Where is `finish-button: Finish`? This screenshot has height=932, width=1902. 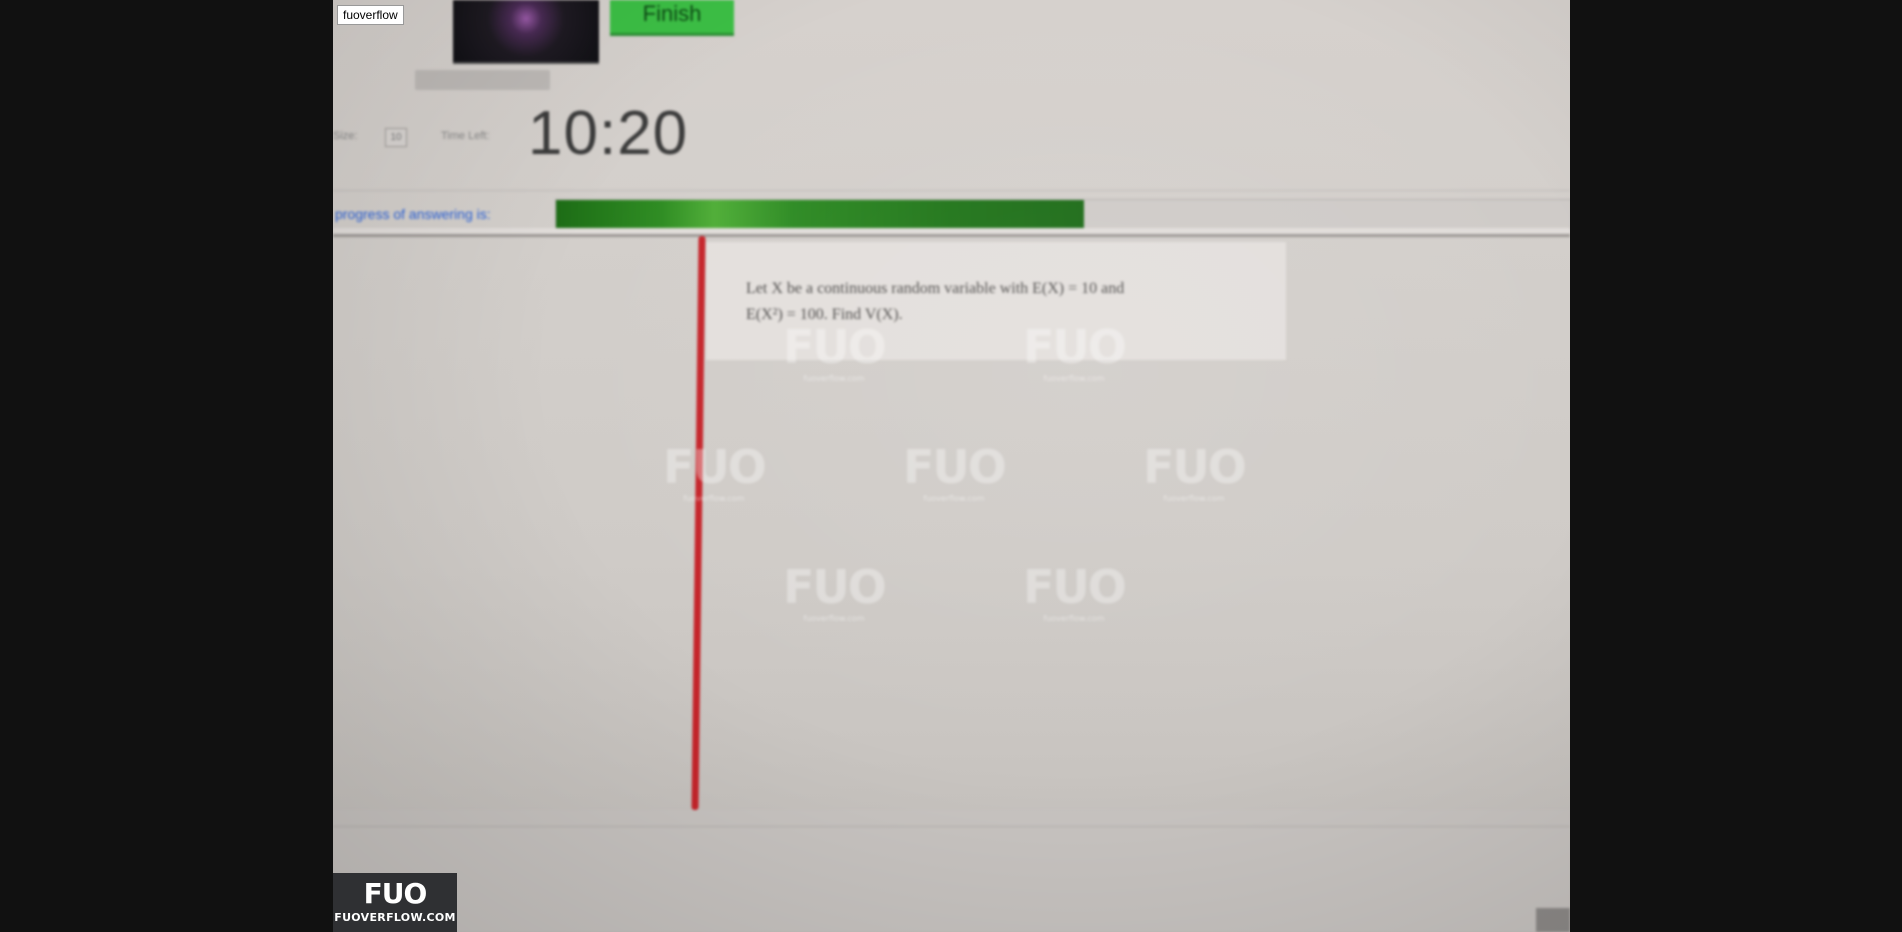 finish-button: Finish is located at coordinates (672, 18).